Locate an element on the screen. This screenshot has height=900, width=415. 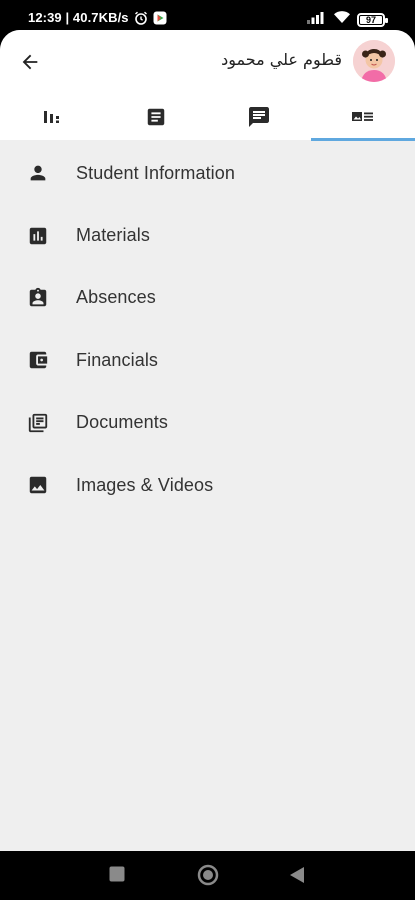
alarm-icon is located at coordinates (141, 18).